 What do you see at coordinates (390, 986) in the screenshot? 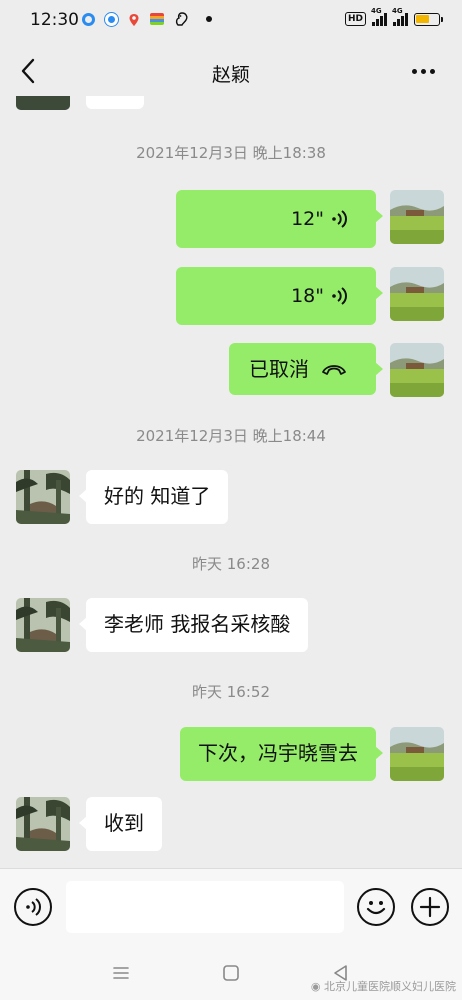
I see `watermark-text: 北京儿童医院顺义妇儿医院` at bounding box center [390, 986].